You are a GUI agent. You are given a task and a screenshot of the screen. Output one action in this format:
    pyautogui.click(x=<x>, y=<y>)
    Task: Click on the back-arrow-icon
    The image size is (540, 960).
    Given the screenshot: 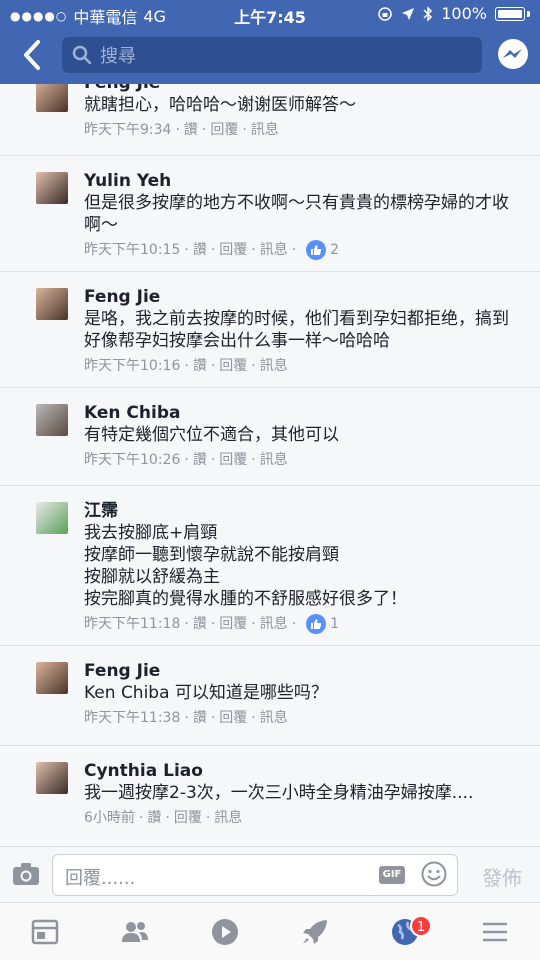 What is the action you would take?
    pyautogui.click(x=33, y=55)
    